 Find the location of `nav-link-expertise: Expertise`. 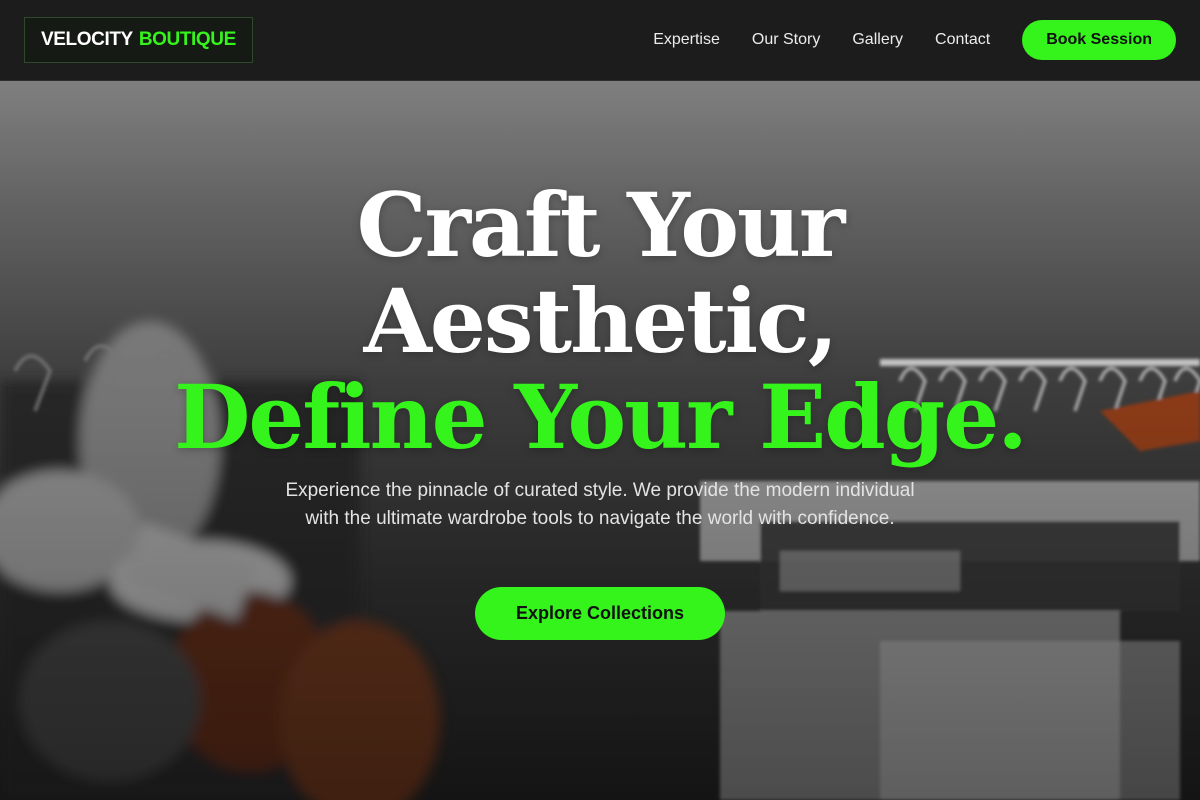

nav-link-expertise: Expertise is located at coordinates (686, 40).